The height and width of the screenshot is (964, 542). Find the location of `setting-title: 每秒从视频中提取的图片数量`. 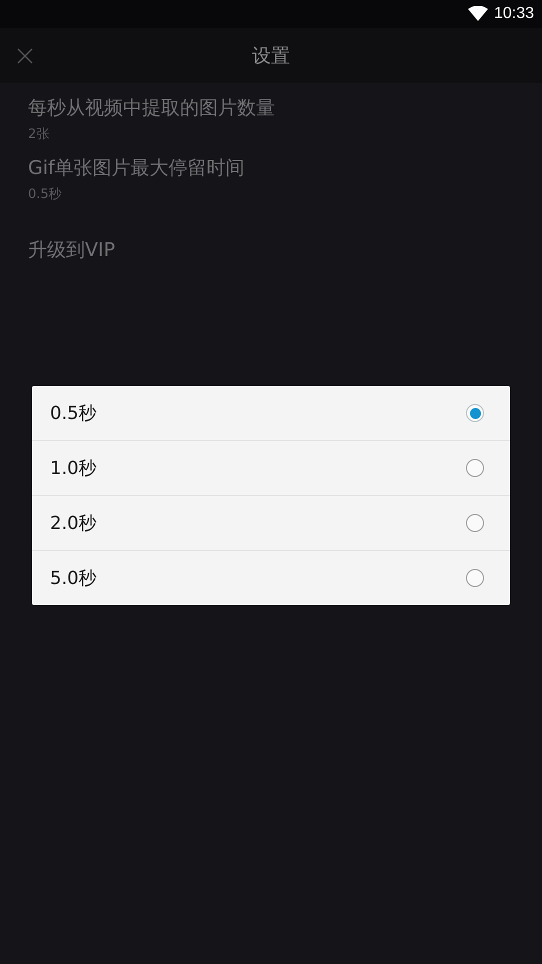

setting-title: 每秒从视频中提取的图片数量 is located at coordinates (151, 108).